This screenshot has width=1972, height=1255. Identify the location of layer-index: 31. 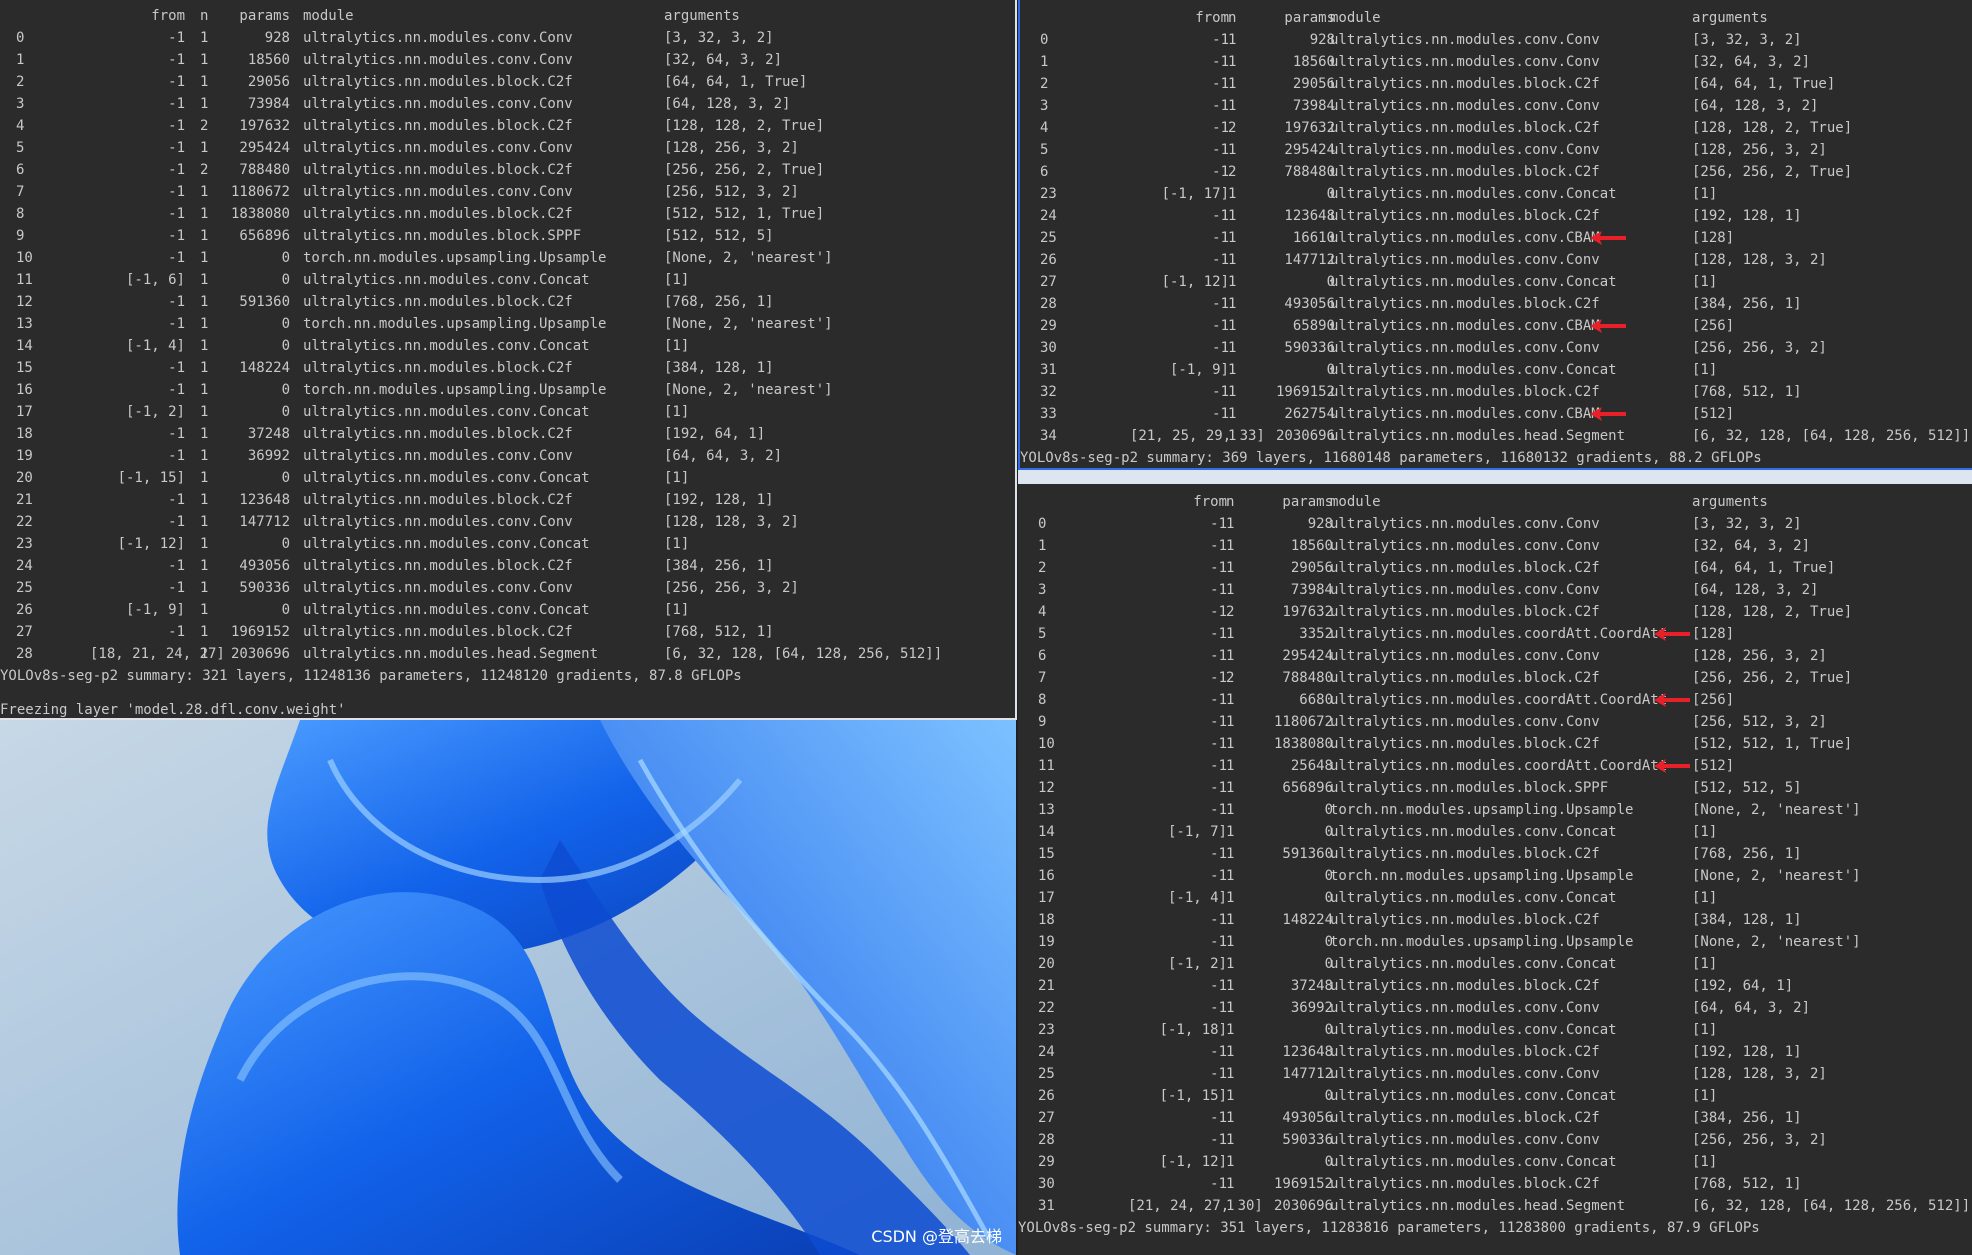
(1046, 1206).